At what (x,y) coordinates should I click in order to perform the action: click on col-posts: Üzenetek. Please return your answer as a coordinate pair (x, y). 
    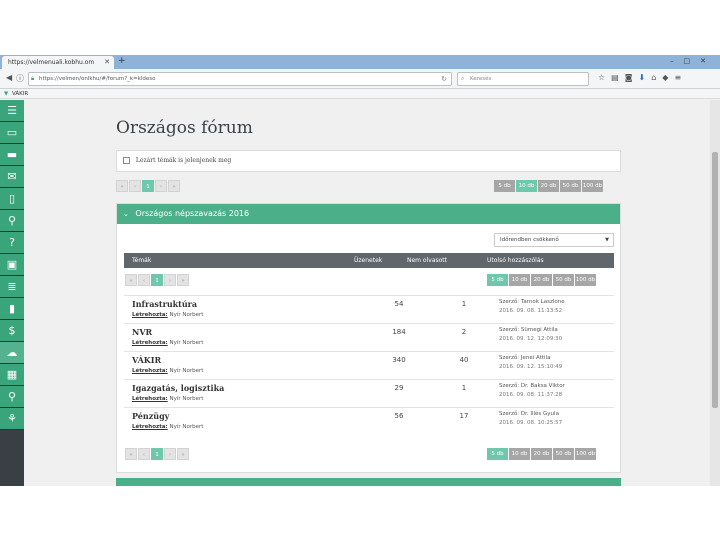
    Looking at the image, I should click on (368, 260).